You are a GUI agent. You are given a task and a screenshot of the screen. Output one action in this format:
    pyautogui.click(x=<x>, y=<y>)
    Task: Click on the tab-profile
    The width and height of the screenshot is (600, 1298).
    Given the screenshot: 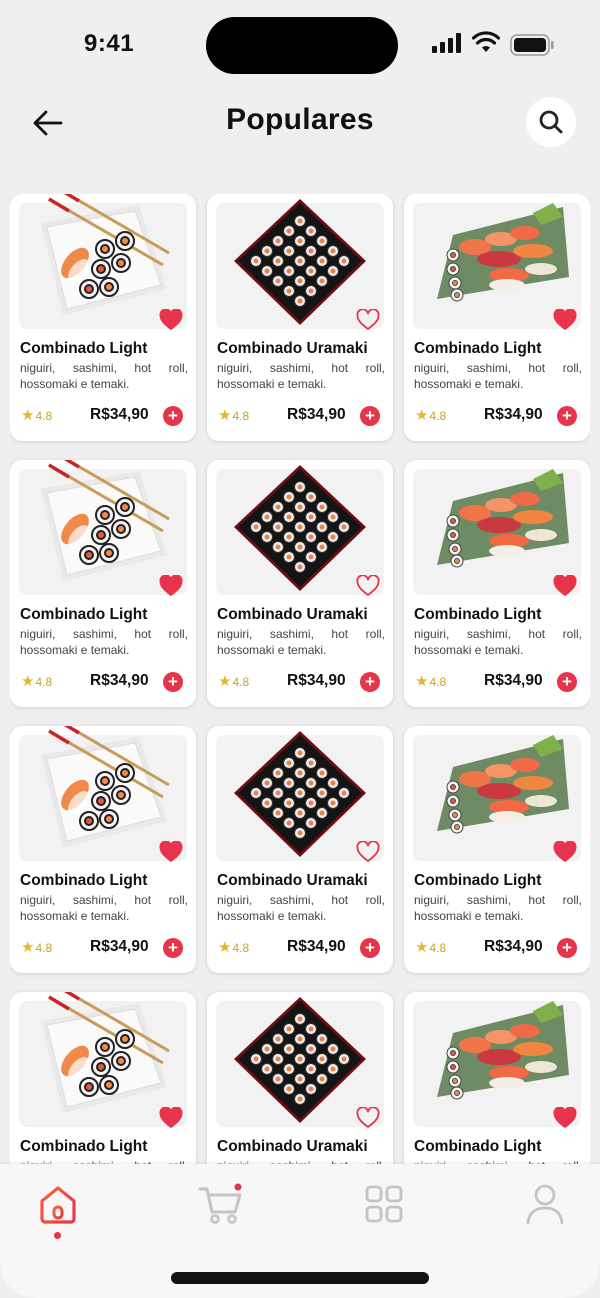 What is the action you would take?
    pyautogui.click(x=545, y=1204)
    